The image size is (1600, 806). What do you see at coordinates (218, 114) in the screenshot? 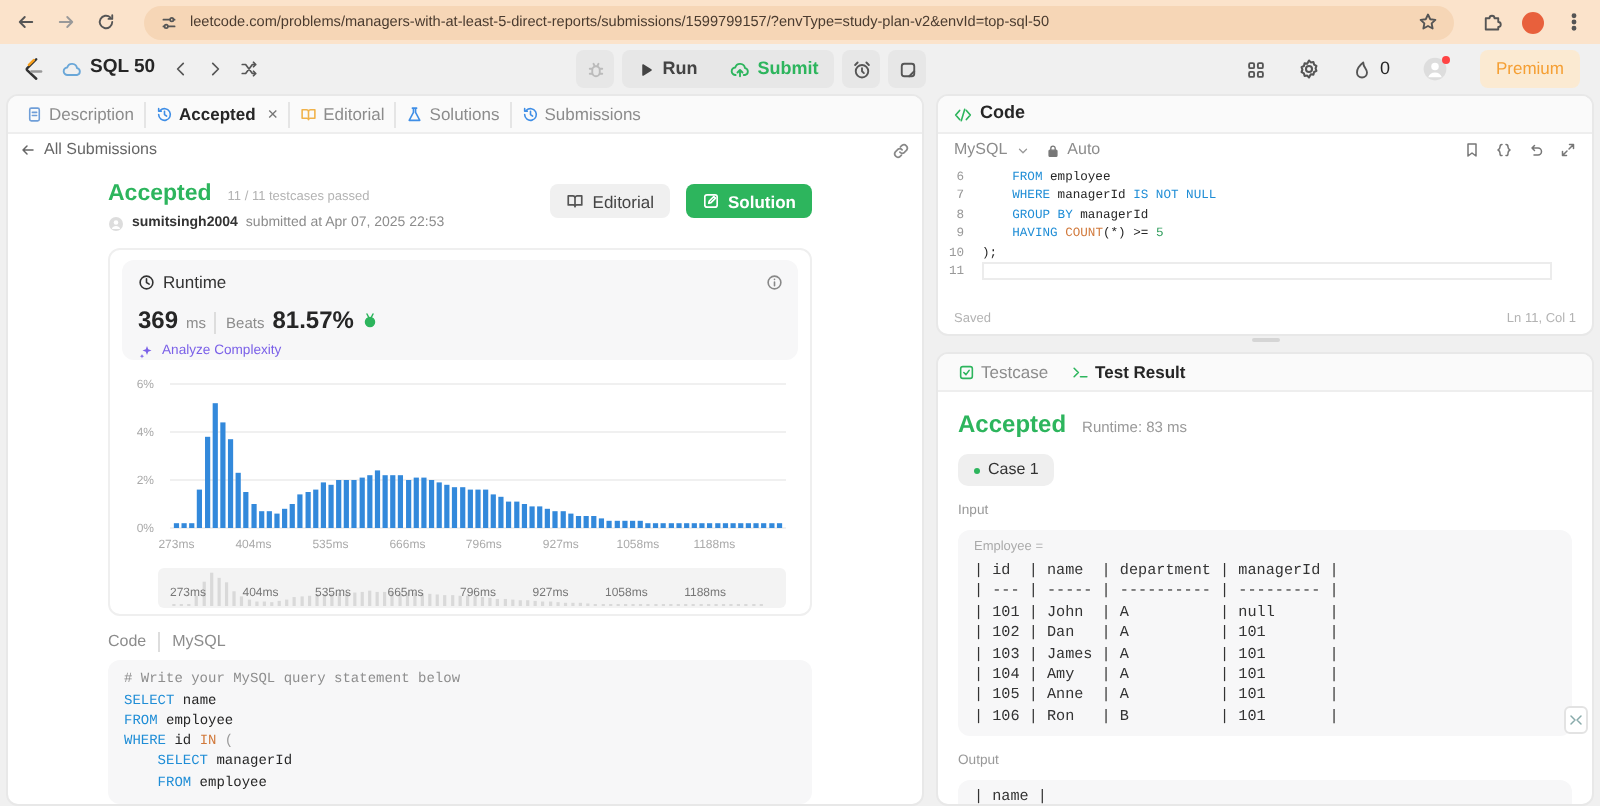
I see `panel-tab: Accepted ×` at bounding box center [218, 114].